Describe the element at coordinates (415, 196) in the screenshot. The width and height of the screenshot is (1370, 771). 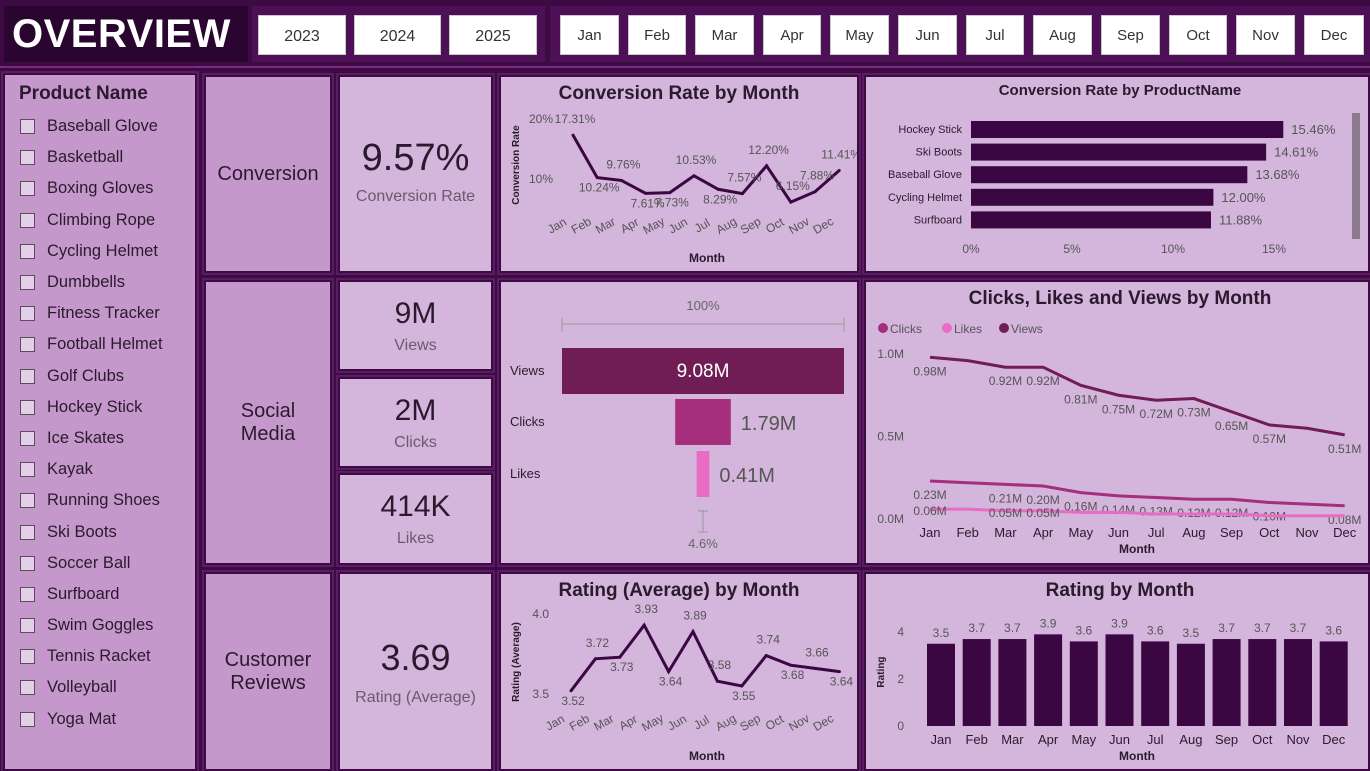
I see `kpi-label: Conversion Rate` at that location.